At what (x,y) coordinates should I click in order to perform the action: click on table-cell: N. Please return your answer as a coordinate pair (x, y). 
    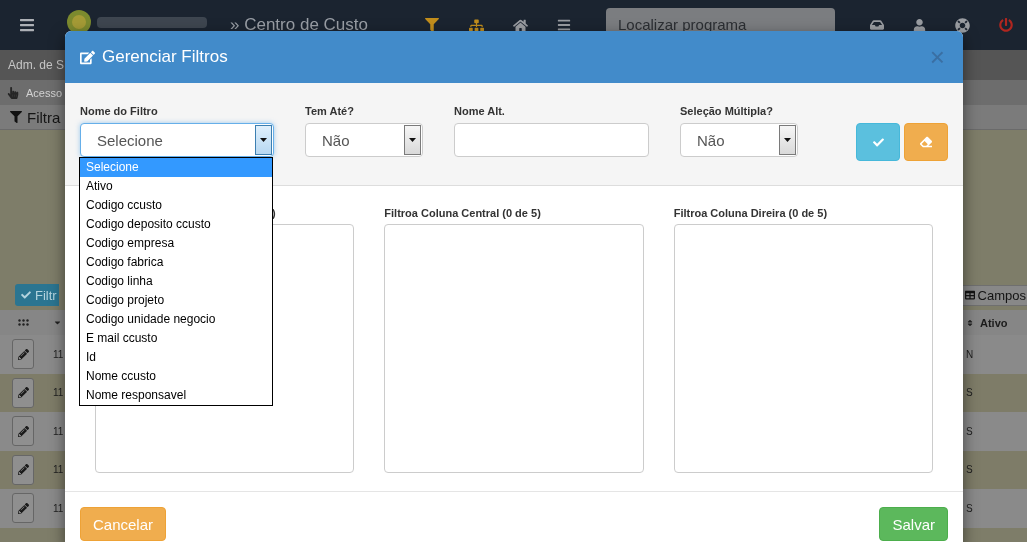
    Looking at the image, I should click on (970, 354).